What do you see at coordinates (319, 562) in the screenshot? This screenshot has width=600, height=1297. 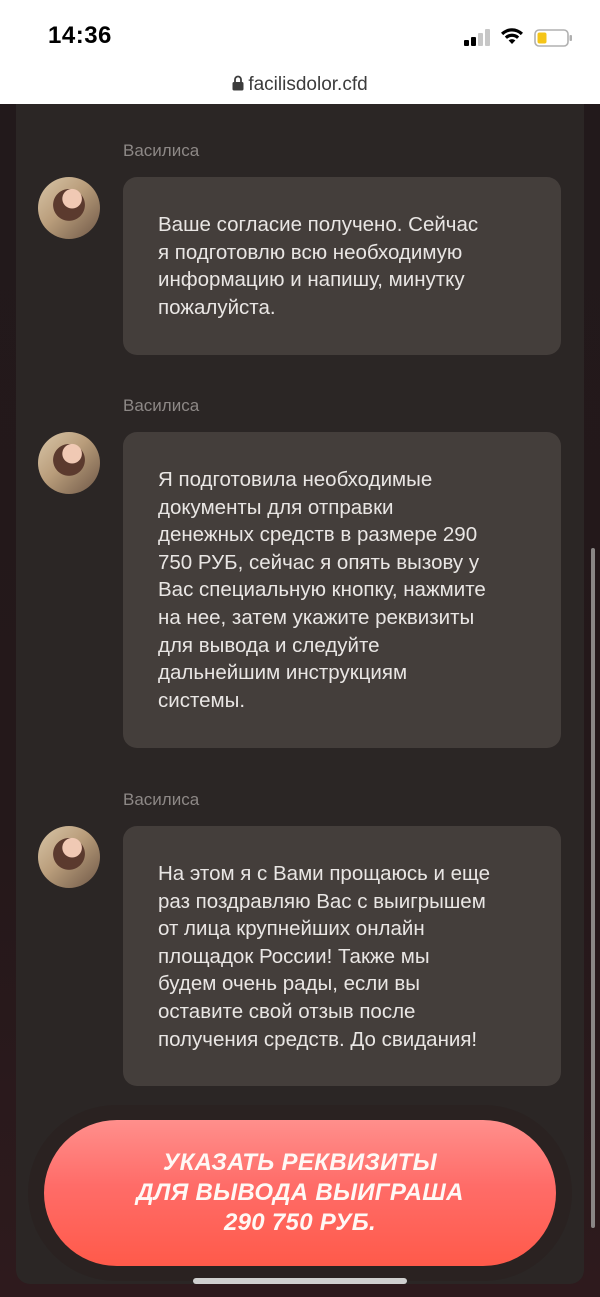 I see `message-line: 750 РУБ, сейчас я опять вызову у` at bounding box center [319, 562].